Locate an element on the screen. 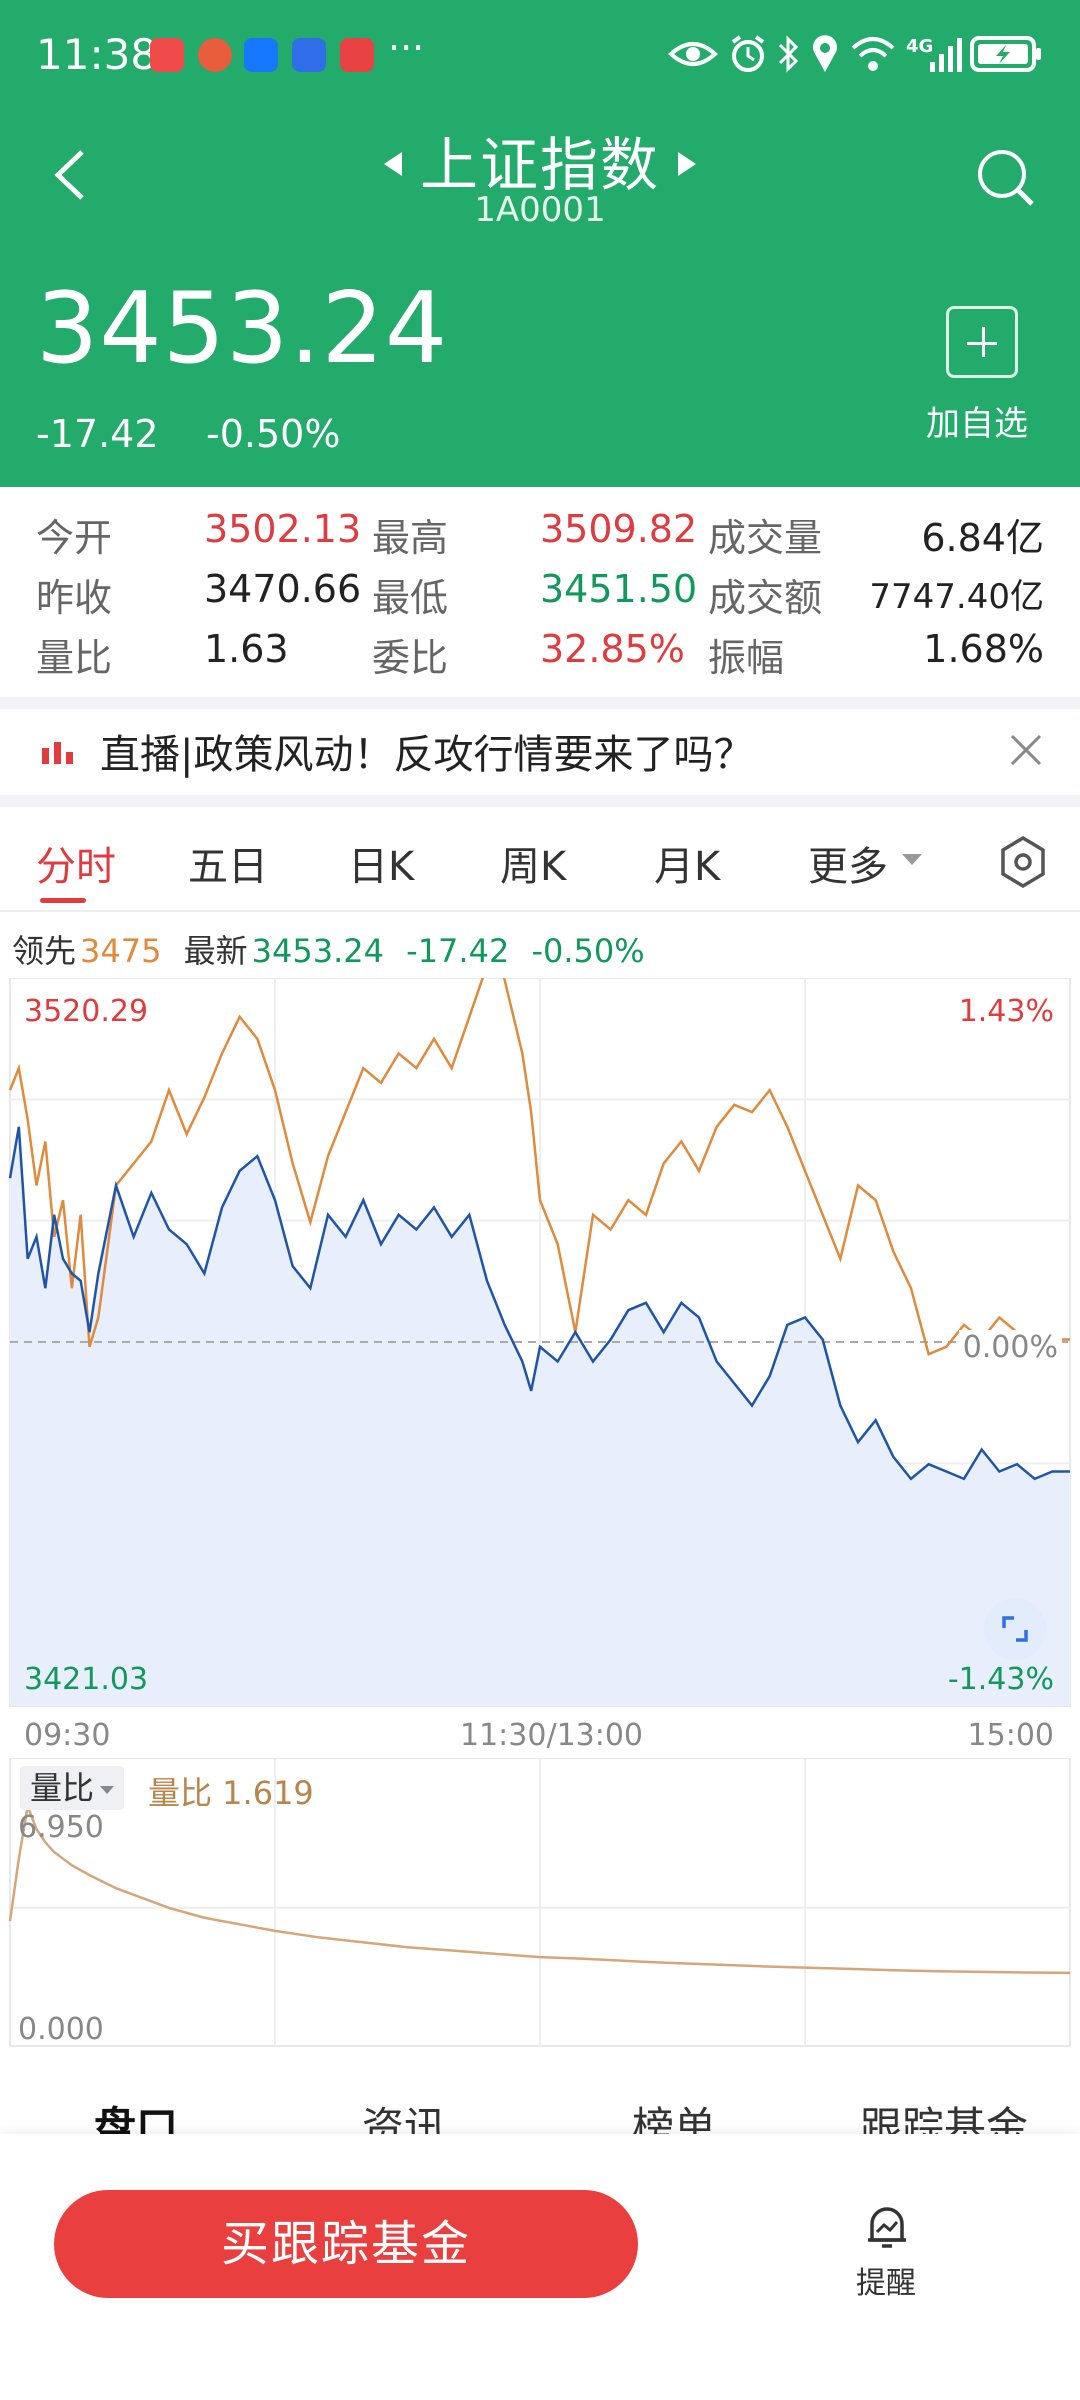 This screenshot has height=2400, width=1080. latest-label: 最新 is located at coordinates (215, 951).